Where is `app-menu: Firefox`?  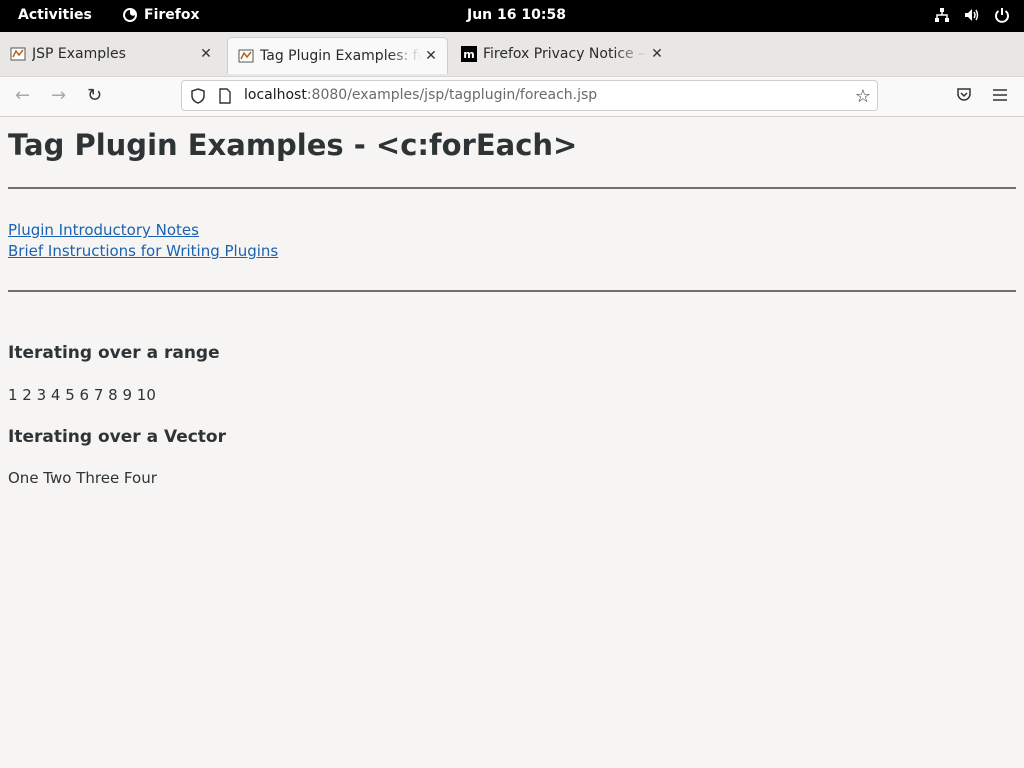 app-menu: Firefox is located at coordinates (161, 15).